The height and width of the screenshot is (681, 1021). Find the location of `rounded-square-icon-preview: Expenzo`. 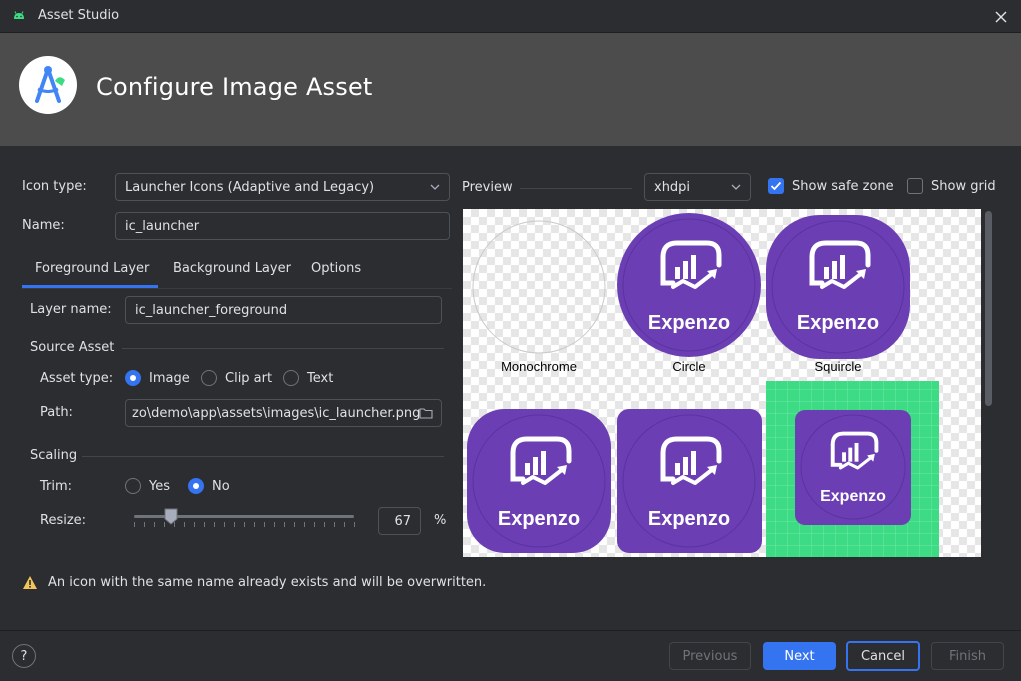

rounded-square-icon-preview: Expenzo is located at coordinates (539, 481).